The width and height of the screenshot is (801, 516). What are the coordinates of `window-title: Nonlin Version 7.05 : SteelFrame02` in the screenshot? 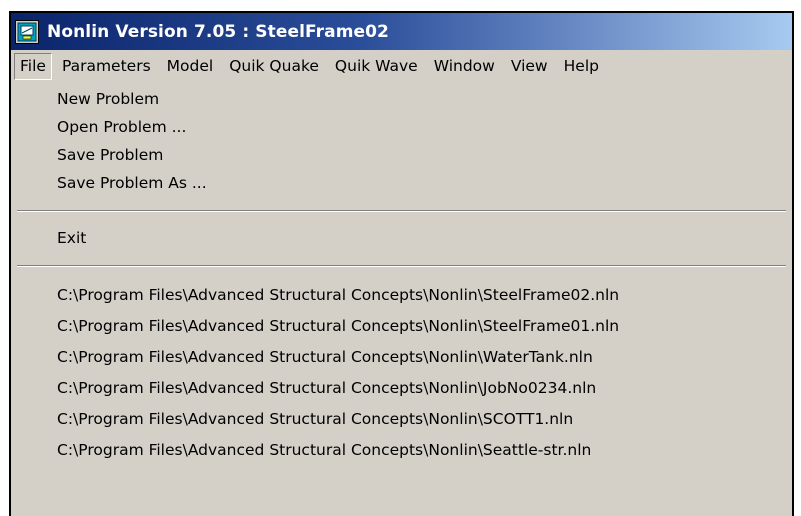 It's located at (218, 31).